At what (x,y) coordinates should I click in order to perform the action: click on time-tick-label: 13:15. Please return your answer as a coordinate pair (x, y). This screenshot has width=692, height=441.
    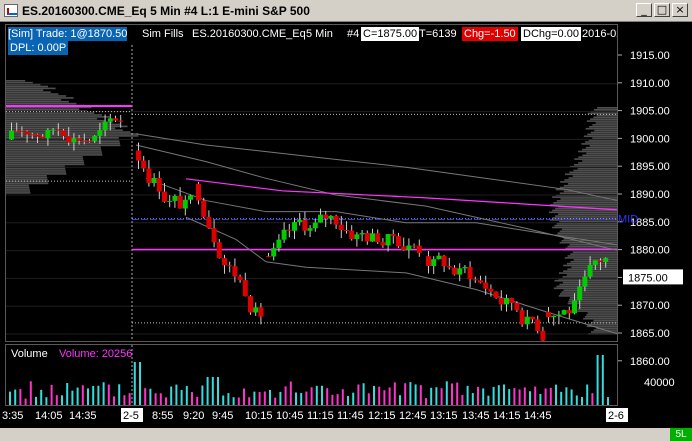
    Looking at the image, I should click on (444, 416).